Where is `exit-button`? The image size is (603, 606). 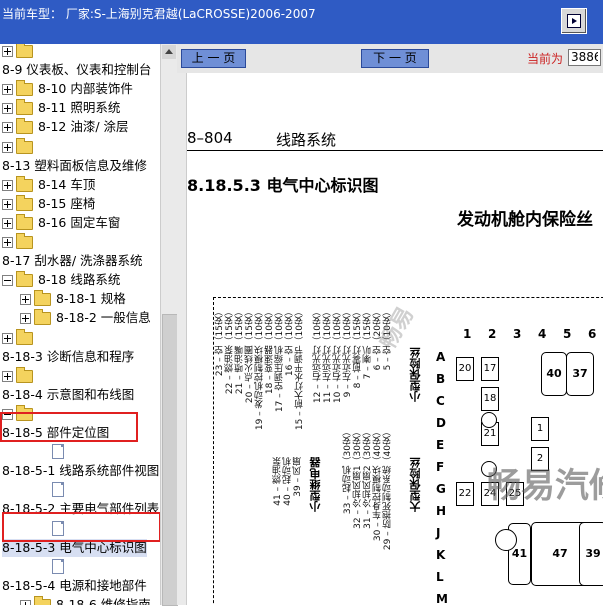 exit-button is located at coordinates (574, 21).